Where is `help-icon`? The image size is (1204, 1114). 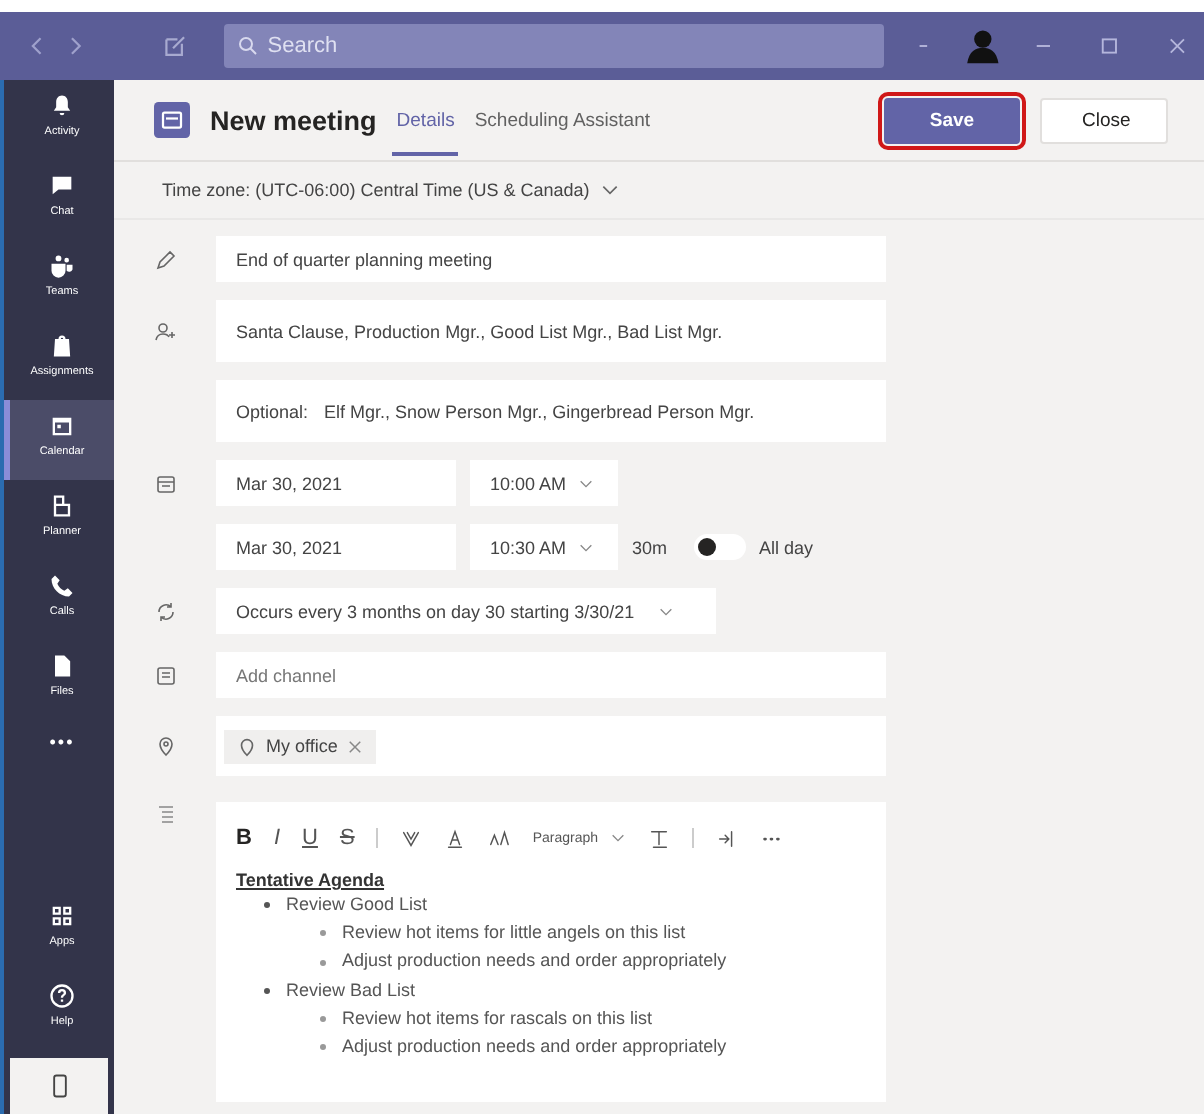
help-icon is located at coordinates (62, 996).